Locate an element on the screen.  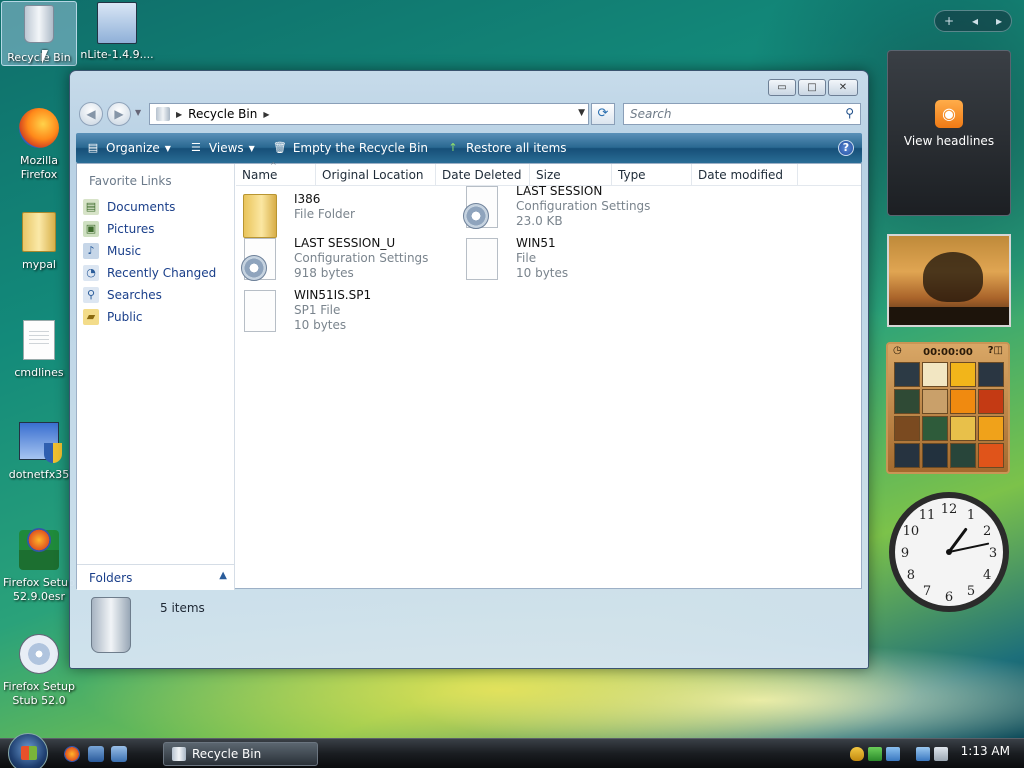
desktop-icon-mypal: mypal is located at coordinates (39, 241).